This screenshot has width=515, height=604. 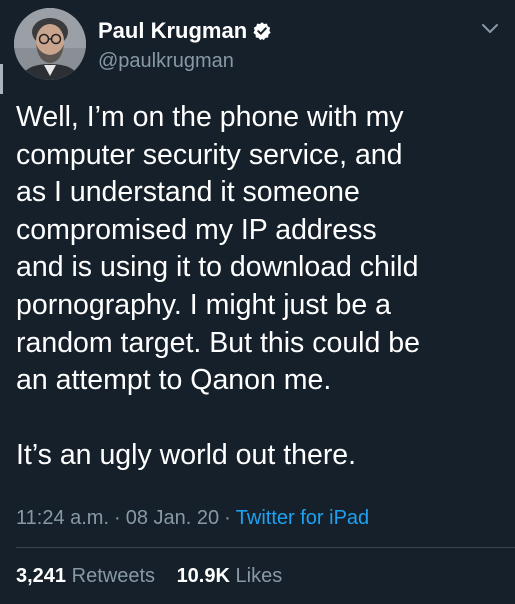 I want to click on verified-badge-icon, so click(x=262, y=31).